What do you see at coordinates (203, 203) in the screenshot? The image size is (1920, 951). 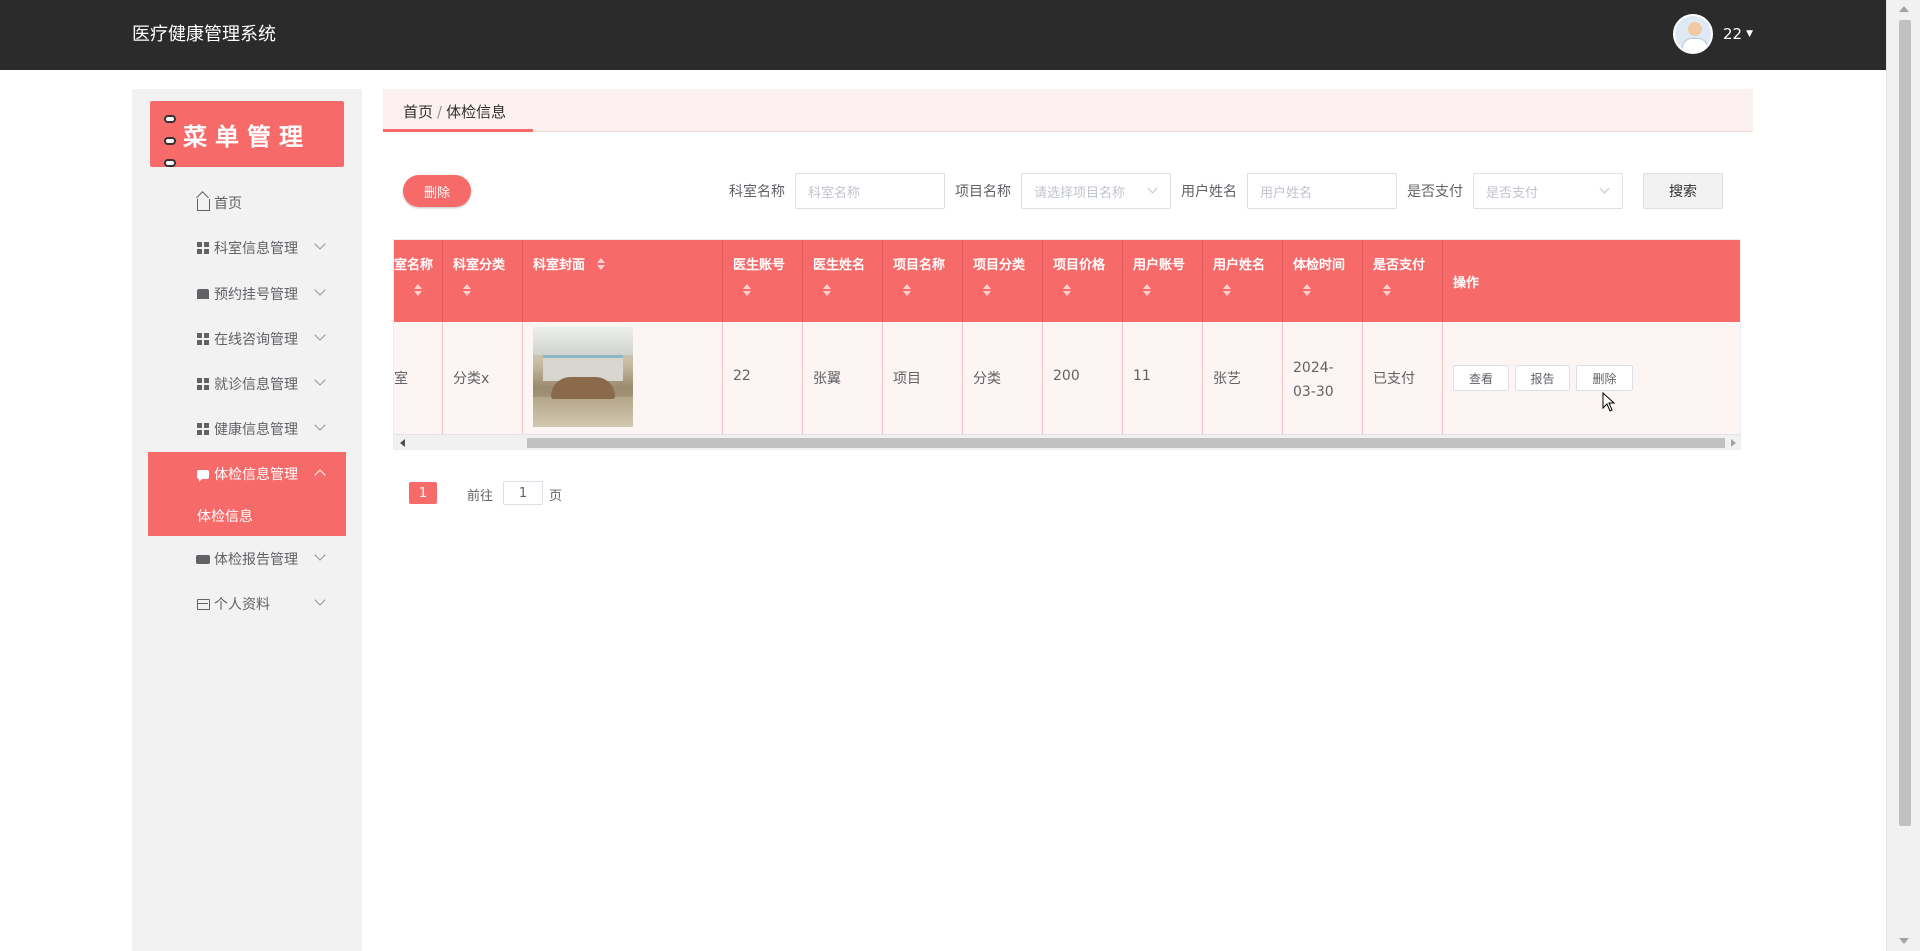 I see `home-icon` at bounding box center [203, 203].